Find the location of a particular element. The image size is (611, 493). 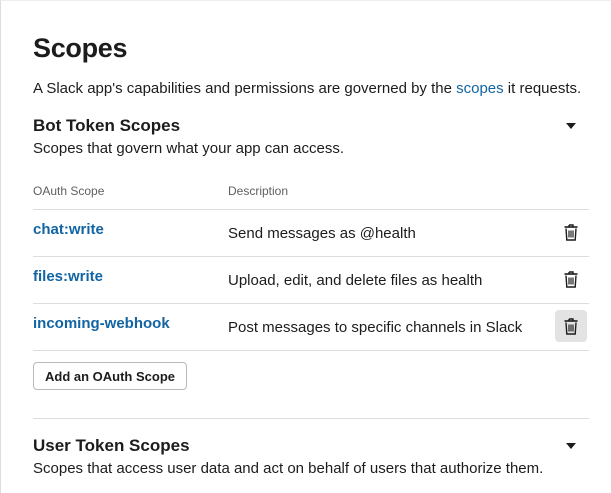

scope-name-link: files:write is located at coordinates (68, 276).